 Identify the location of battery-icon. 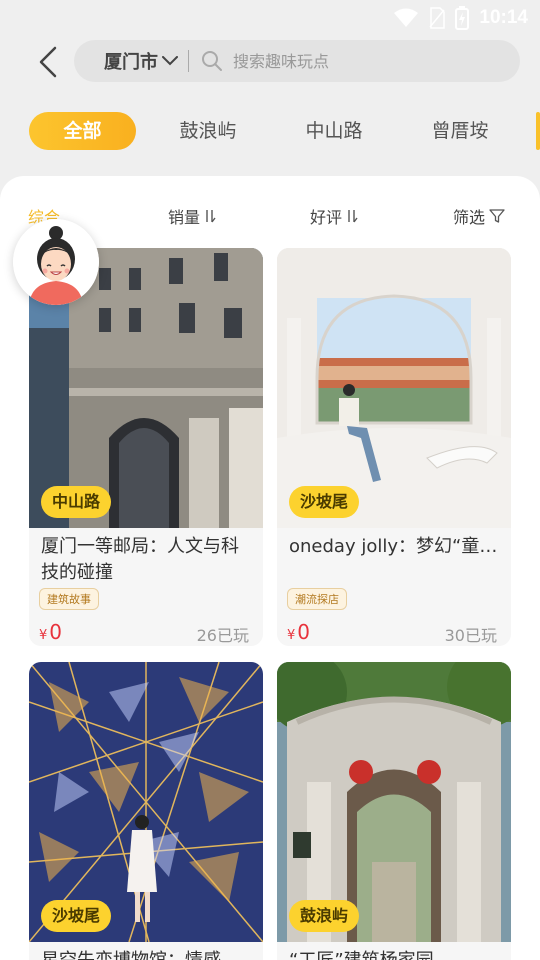
(462, 18).